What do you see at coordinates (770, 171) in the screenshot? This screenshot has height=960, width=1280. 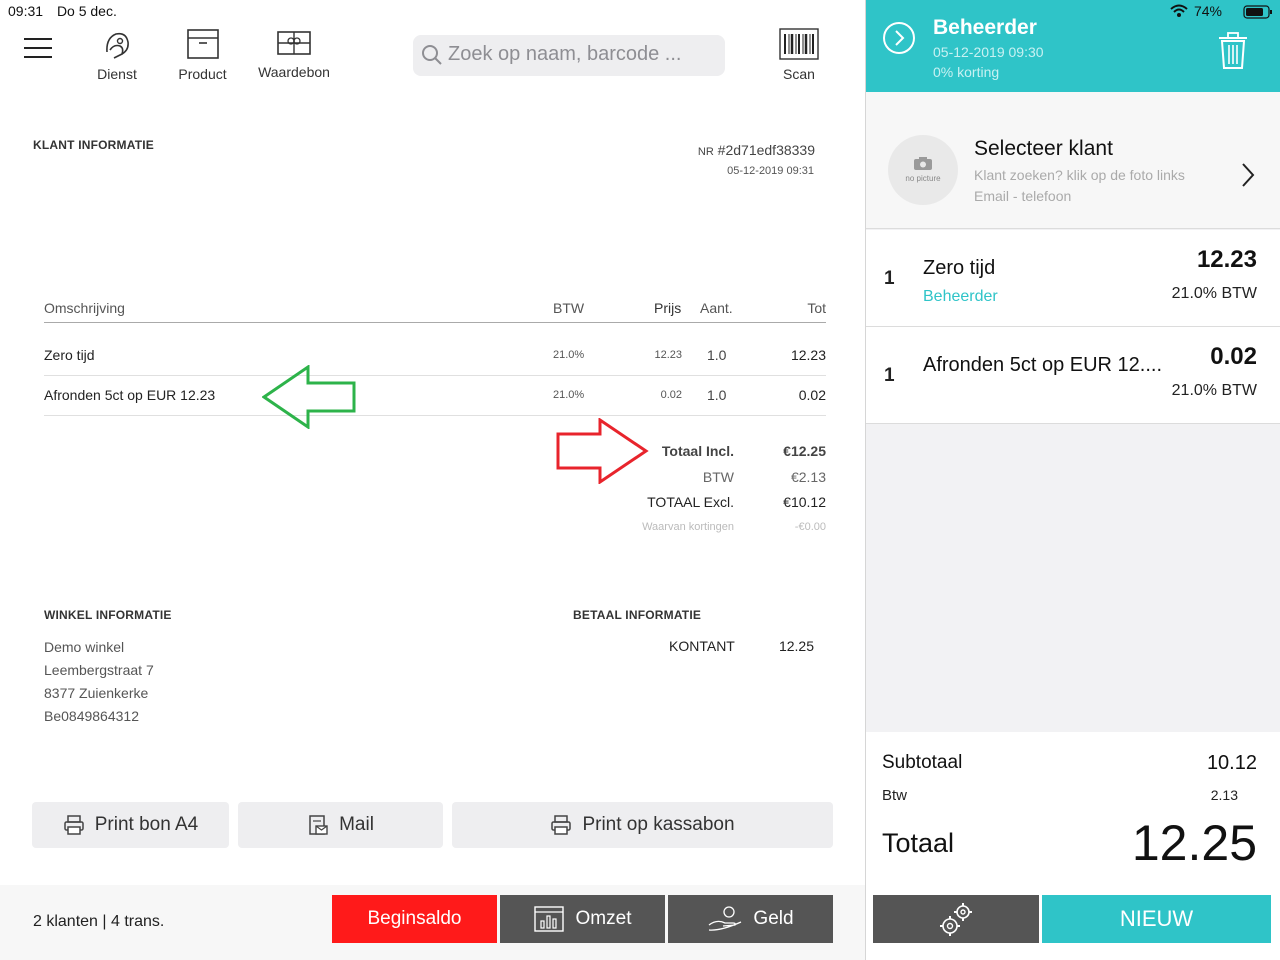 I see `receipt-datetime: 05-12-2019 09:31` at bounding box center [770, 171].